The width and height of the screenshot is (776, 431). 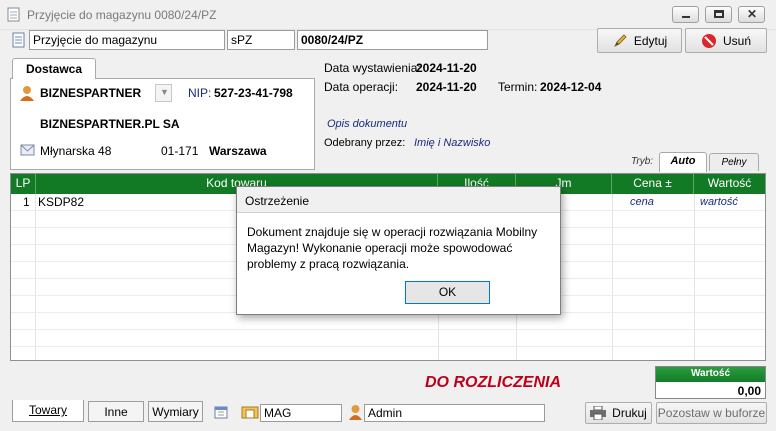 I want to click on cell-lp: 1, so click(x=26, y=202).